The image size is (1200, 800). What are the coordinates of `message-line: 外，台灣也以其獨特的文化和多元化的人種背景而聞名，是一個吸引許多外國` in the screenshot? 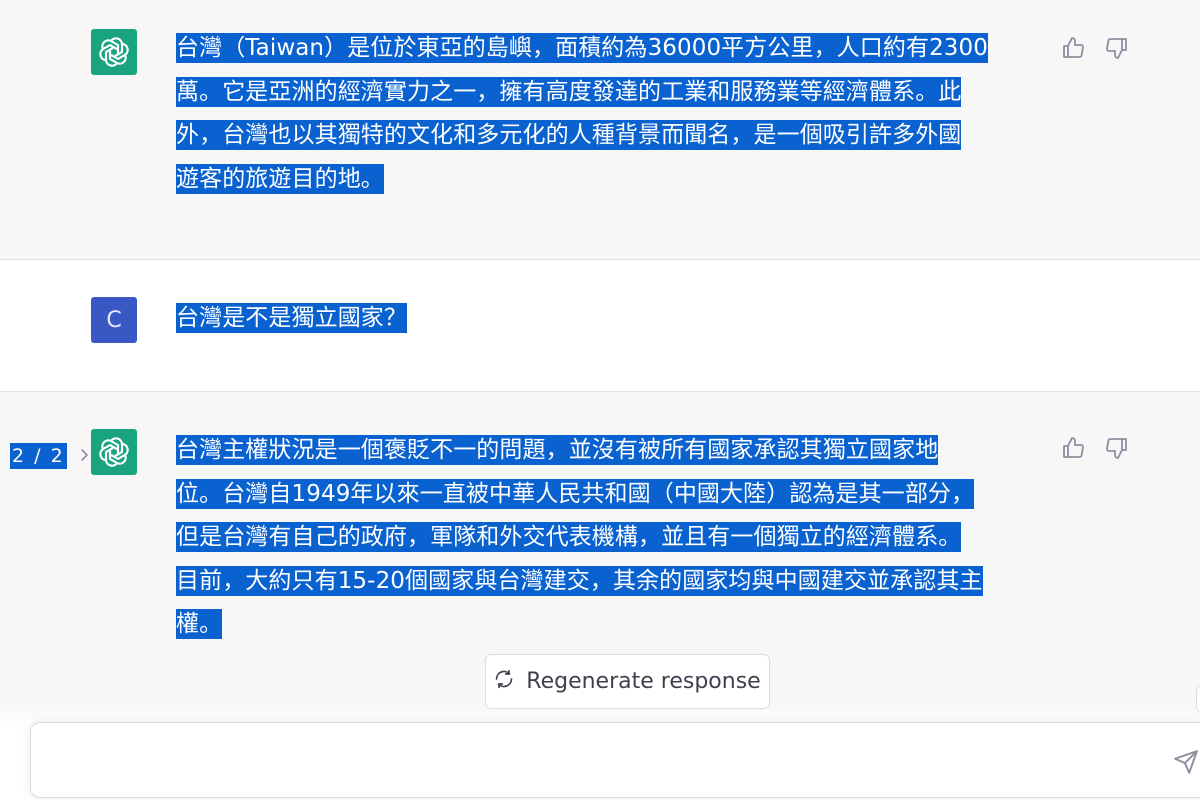 It's located at (569, 135).